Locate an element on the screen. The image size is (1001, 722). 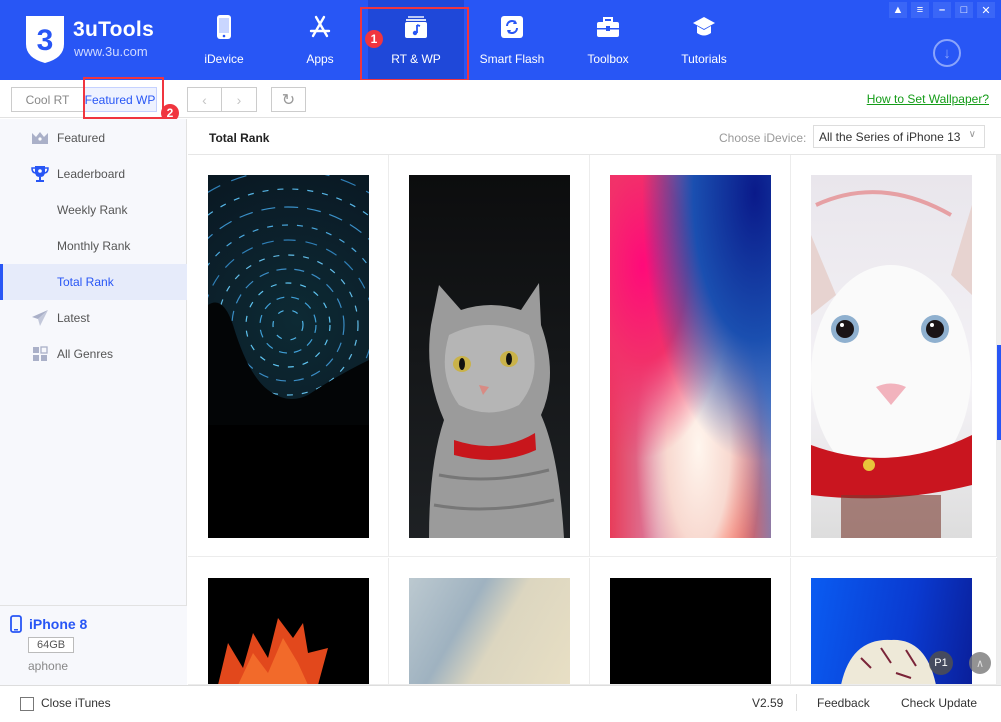
window-controls: ▲ ≡ – □ ✕ is located at coordinates (942, 10).